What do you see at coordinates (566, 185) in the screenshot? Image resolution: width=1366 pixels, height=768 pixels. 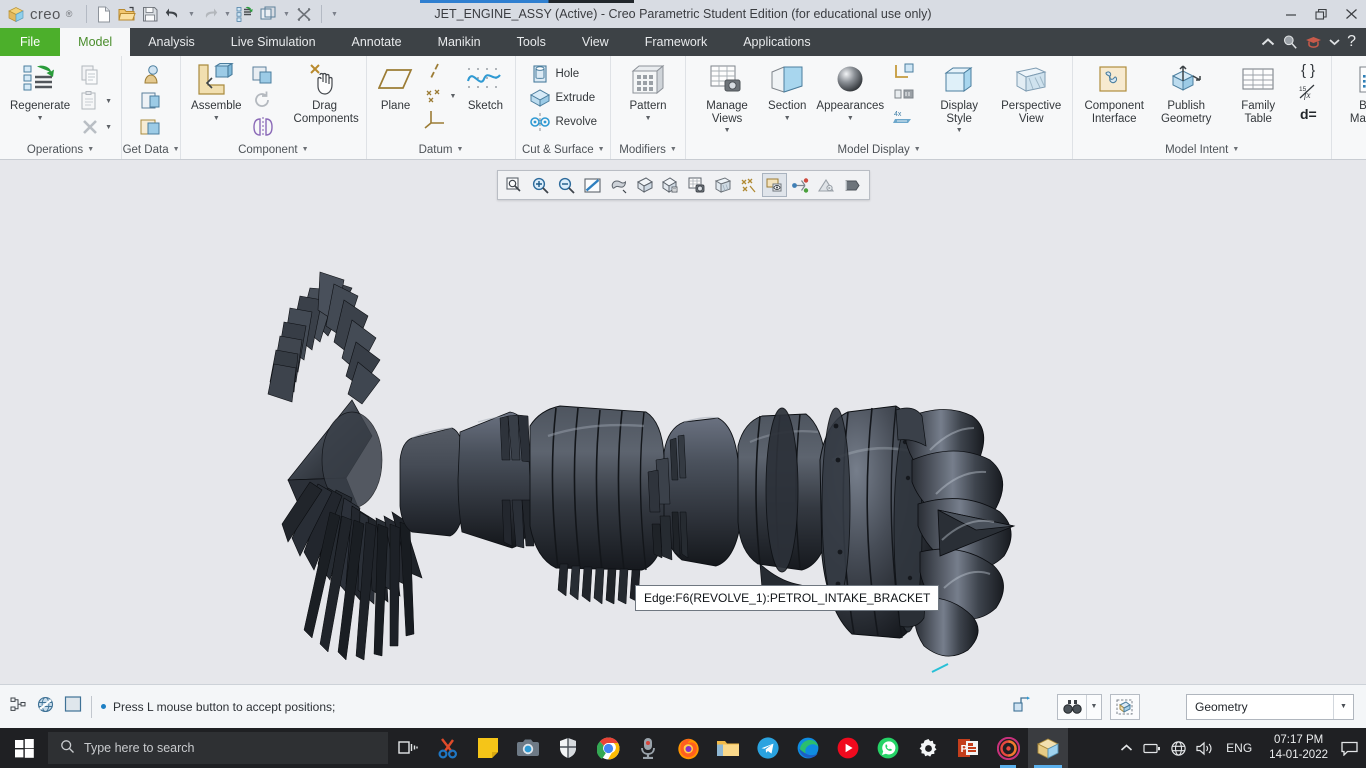 I see `zoom-out-icon` at bounding box center [566, 185].